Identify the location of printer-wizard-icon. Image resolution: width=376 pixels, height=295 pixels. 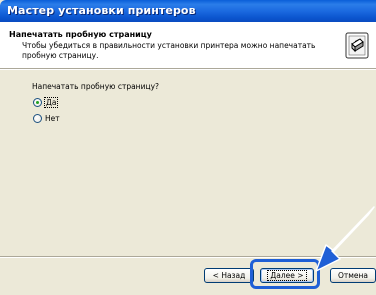
(357, 45).